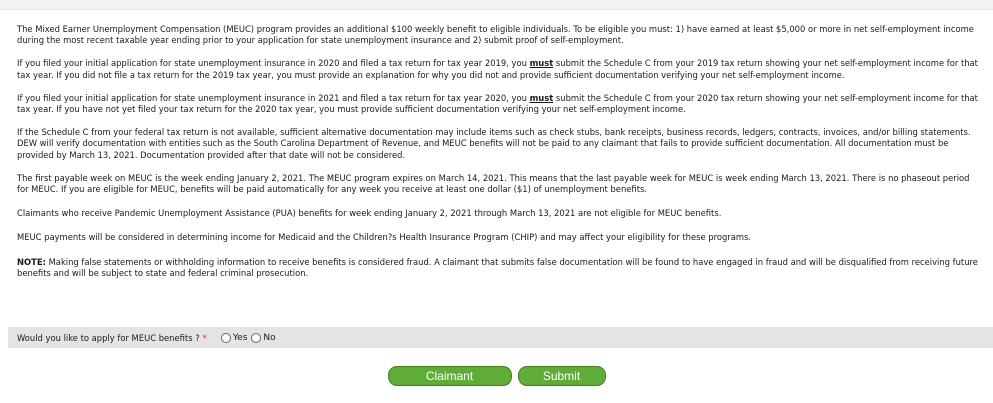 This screenshot has height=403, width=993. Describe the element at coordinates (269, 338) in the screenshot. I see `no-radio-label: No` at that location.